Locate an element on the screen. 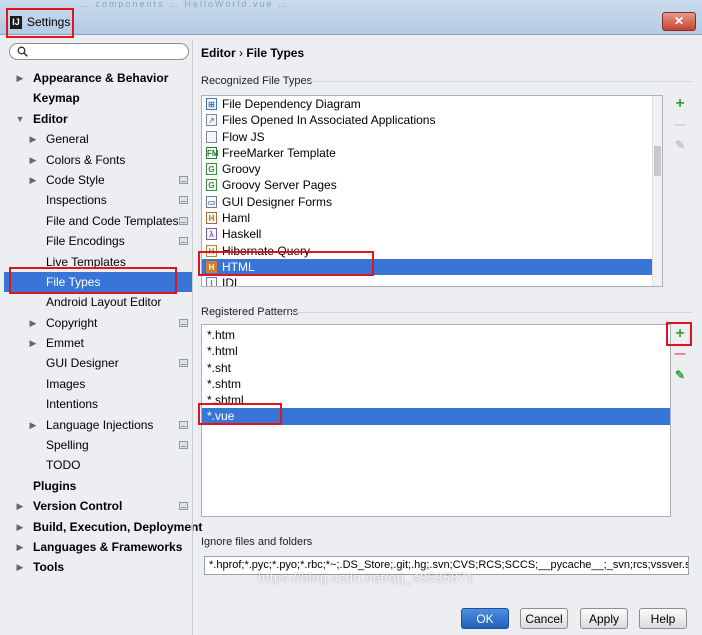  file-type-row: Flow JS is located at coordinates (432, 137).